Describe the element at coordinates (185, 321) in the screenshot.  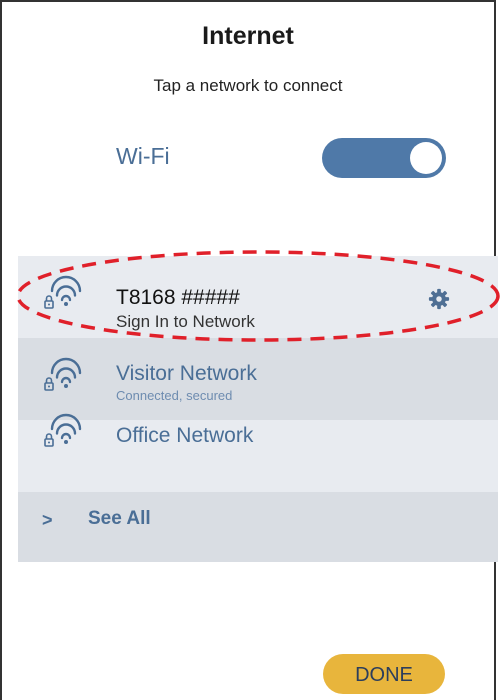
I see `network-status: Sign In to Network` at that location.